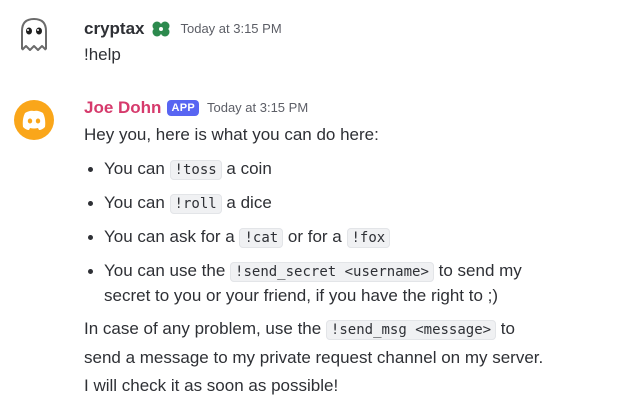  I want to click on discord-logo-icon, so click(34, 120).